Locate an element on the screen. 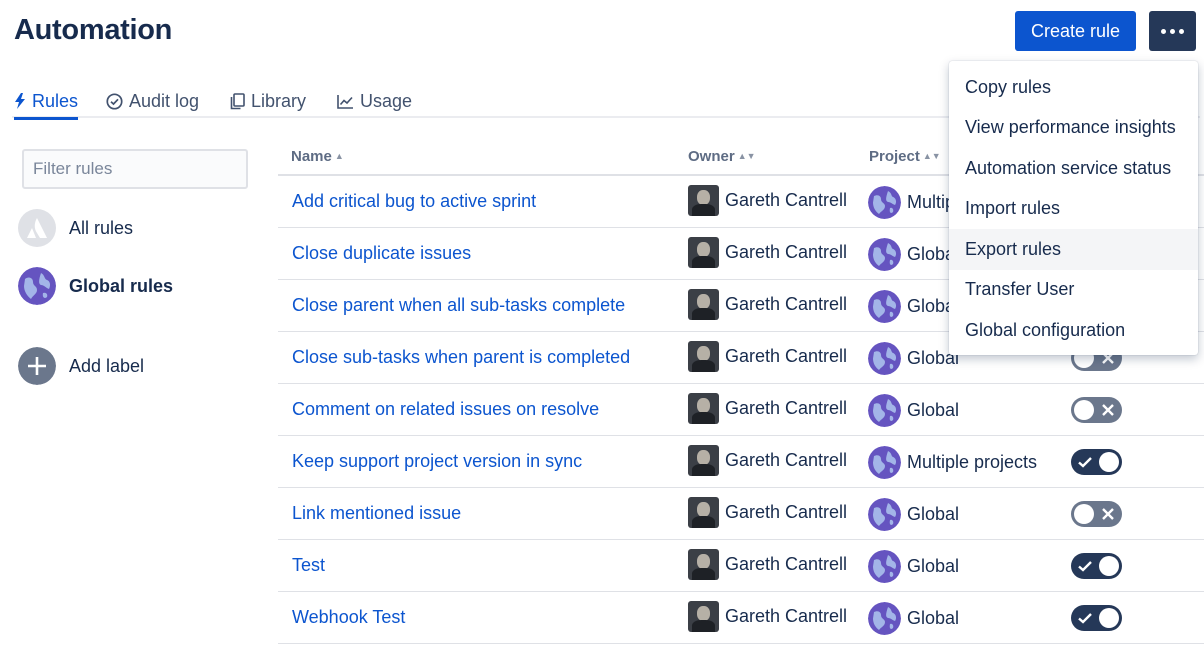 The height and width of the screenshot is (650, 1204). tab-library: Library is located at coordinates (268, 101).